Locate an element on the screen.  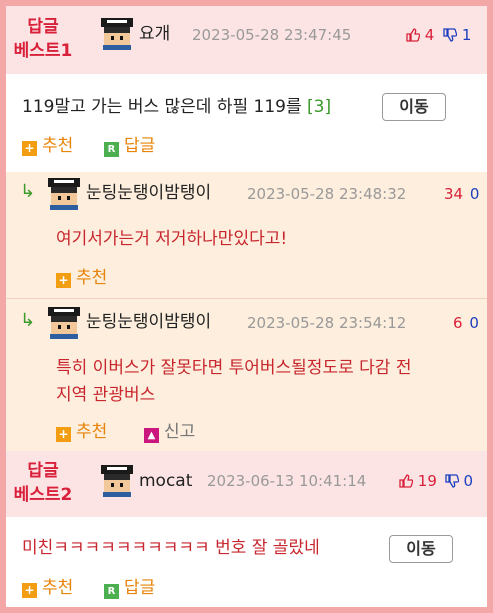
vote-counts: 19 0 is located at coordinates (436, 481).